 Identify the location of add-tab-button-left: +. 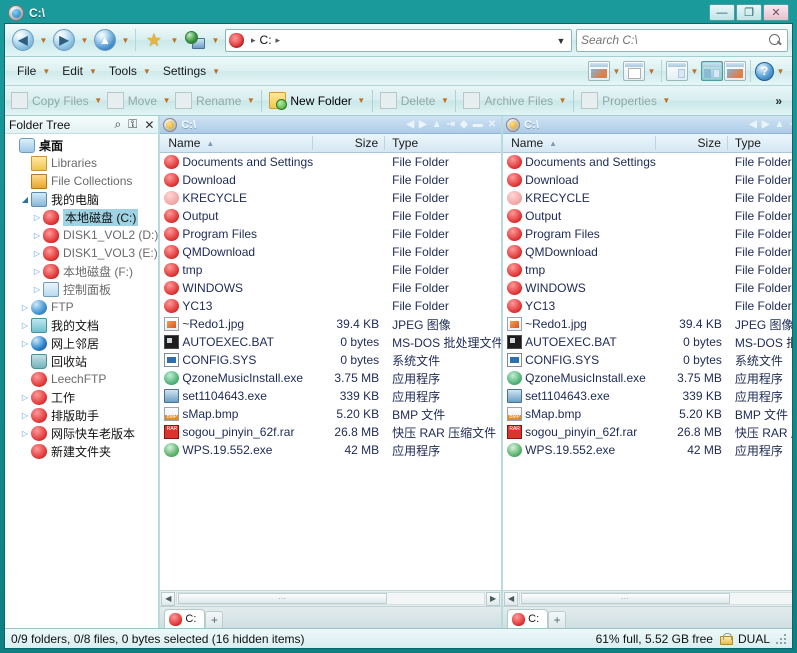
(214, 619).